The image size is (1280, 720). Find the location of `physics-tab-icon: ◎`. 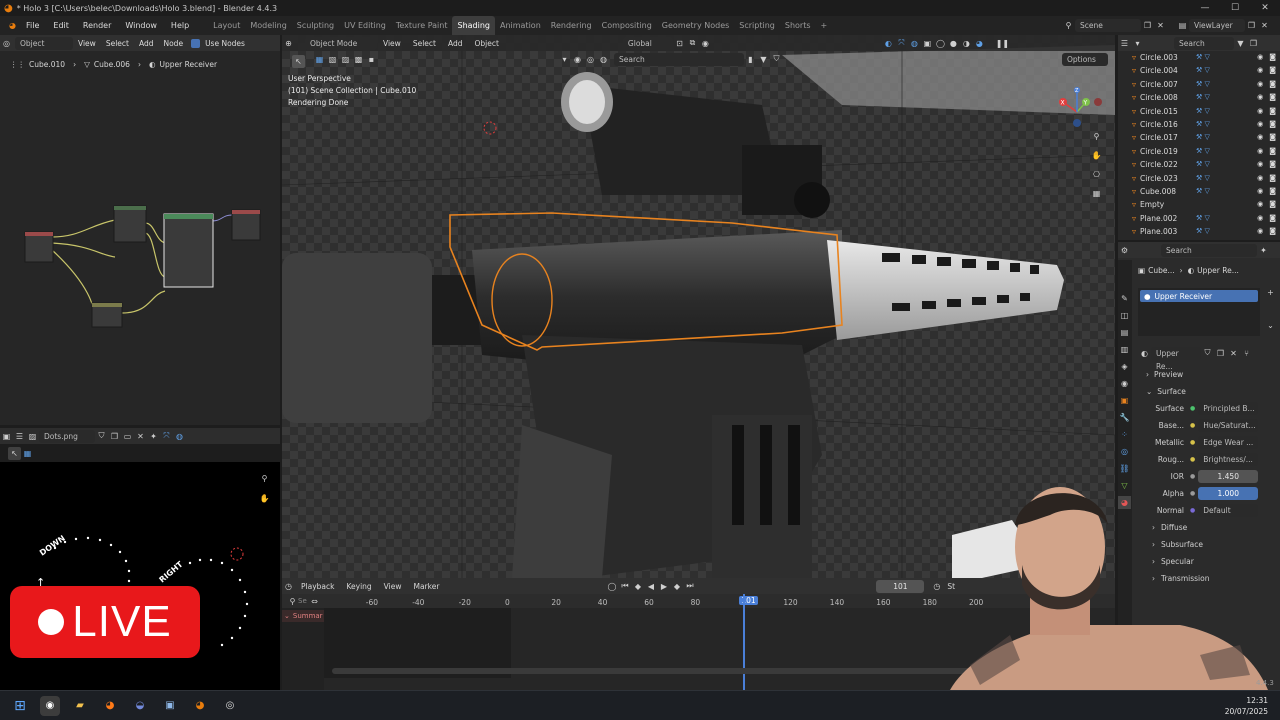

physics-tab-icon: ◎ is located at coordinates (1124, 451).